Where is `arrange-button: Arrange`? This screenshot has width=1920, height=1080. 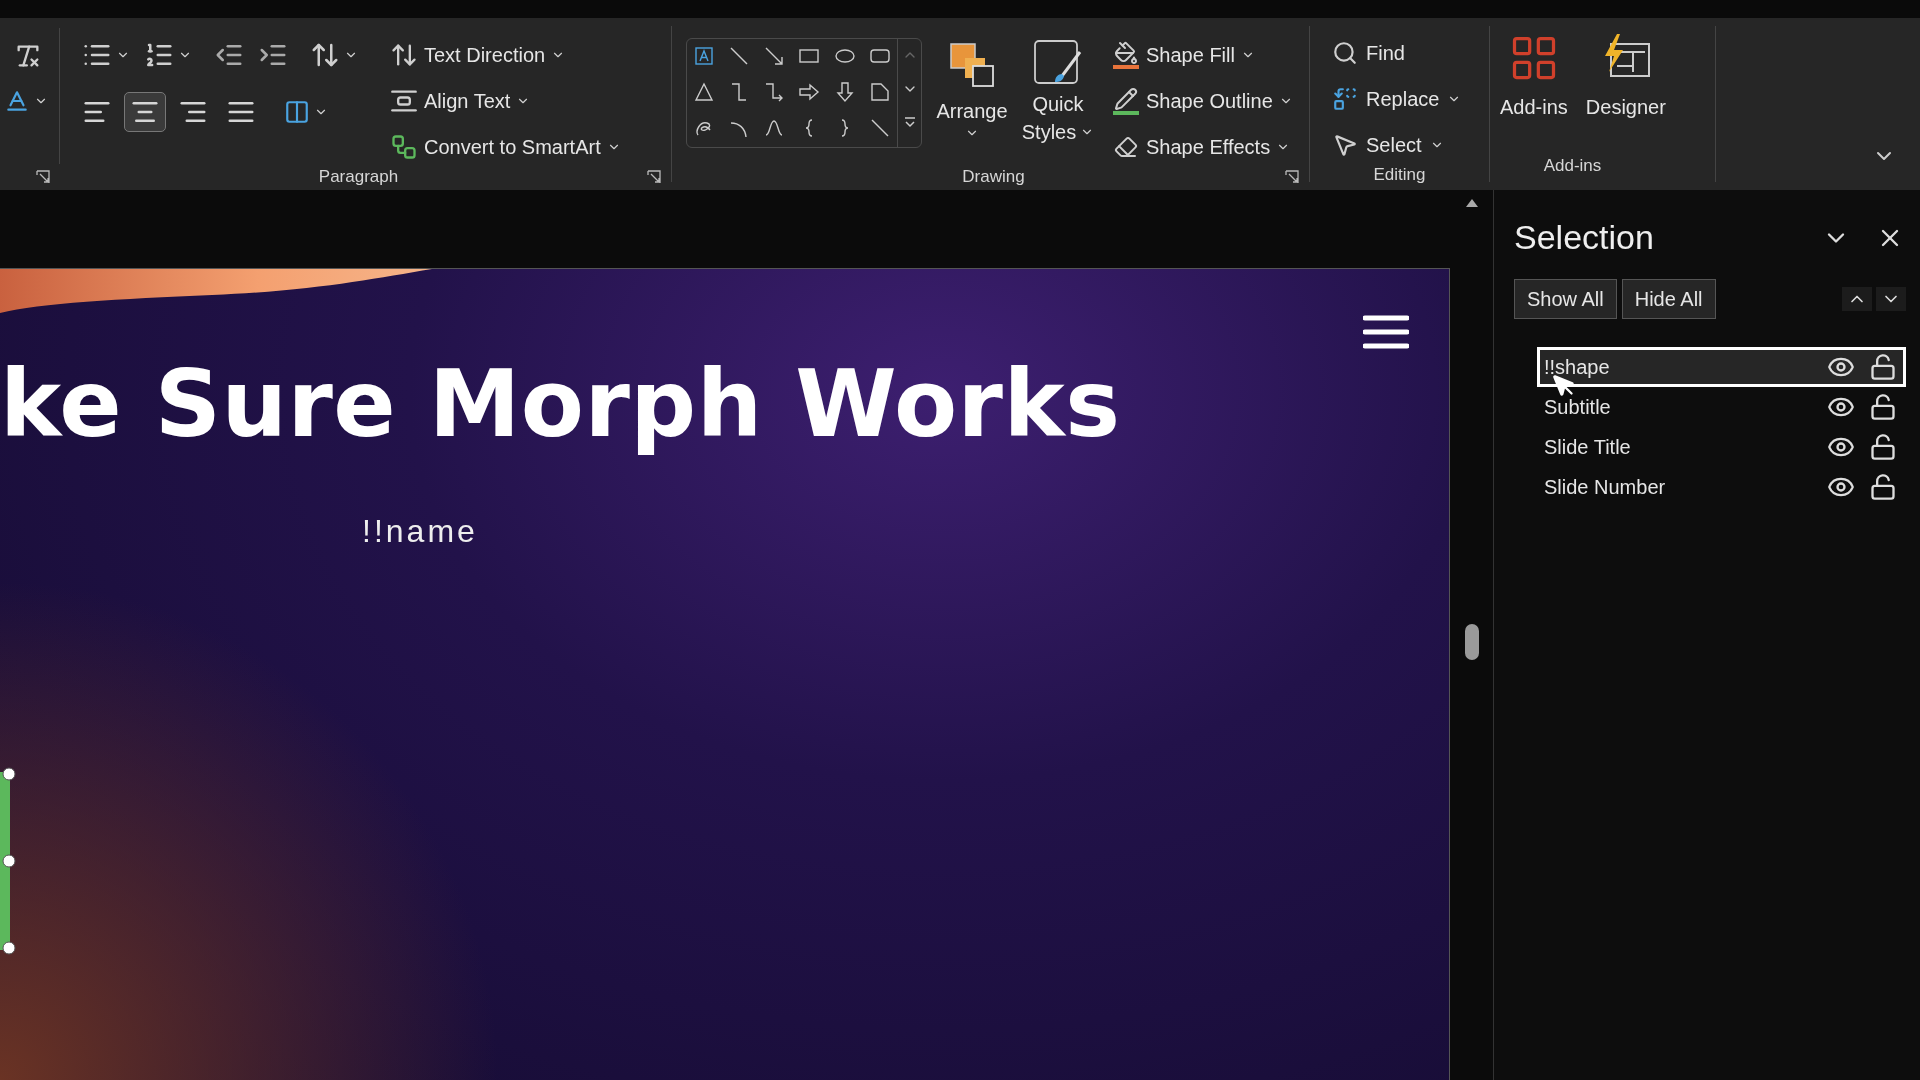
arrange-button: Arrange is located at coordinates (972, 101).